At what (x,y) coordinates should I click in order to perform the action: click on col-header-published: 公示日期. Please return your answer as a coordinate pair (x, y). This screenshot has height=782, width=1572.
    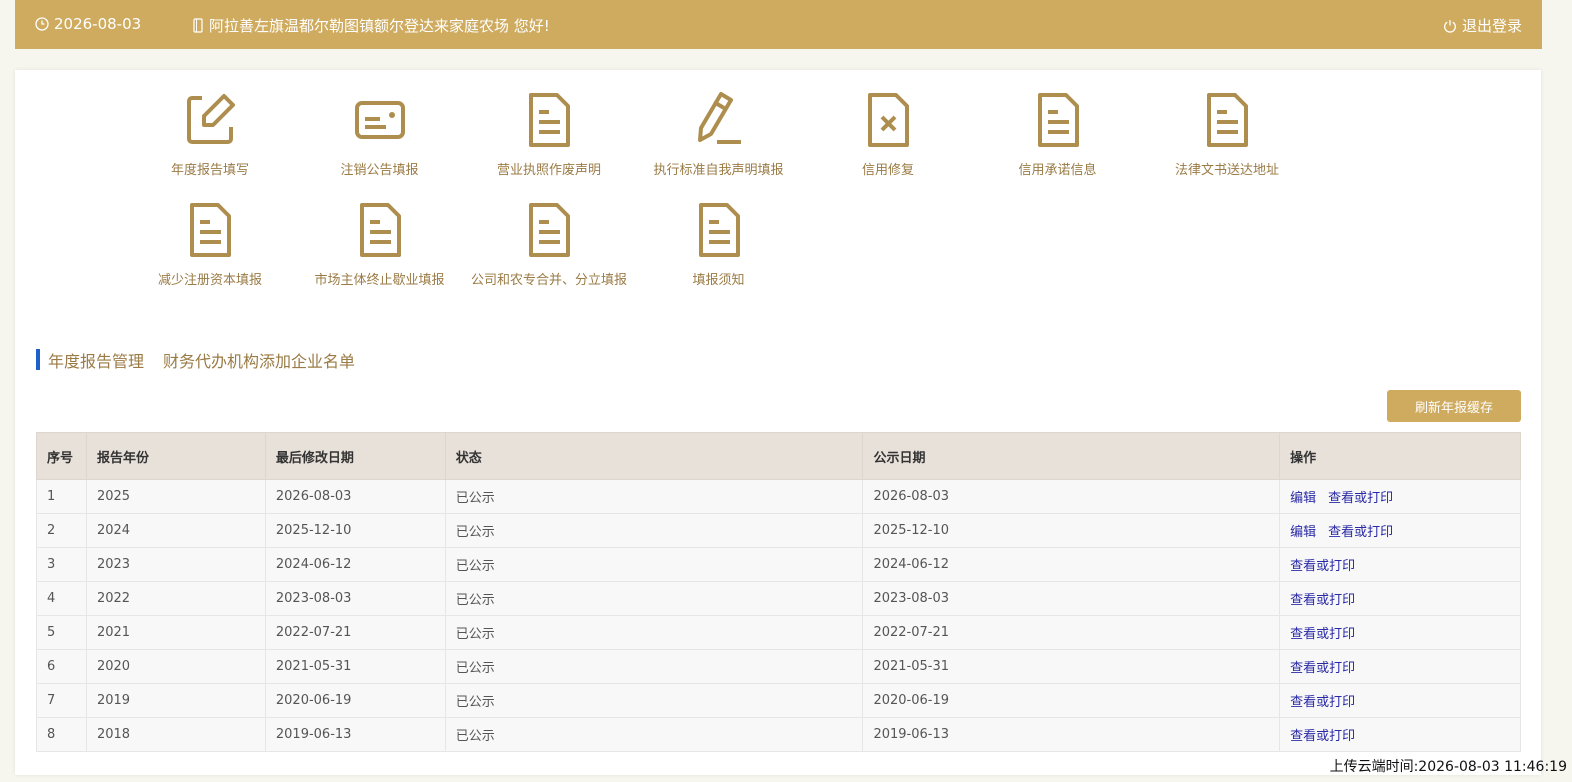
    Looking at the image, I should click on (1071, 456).